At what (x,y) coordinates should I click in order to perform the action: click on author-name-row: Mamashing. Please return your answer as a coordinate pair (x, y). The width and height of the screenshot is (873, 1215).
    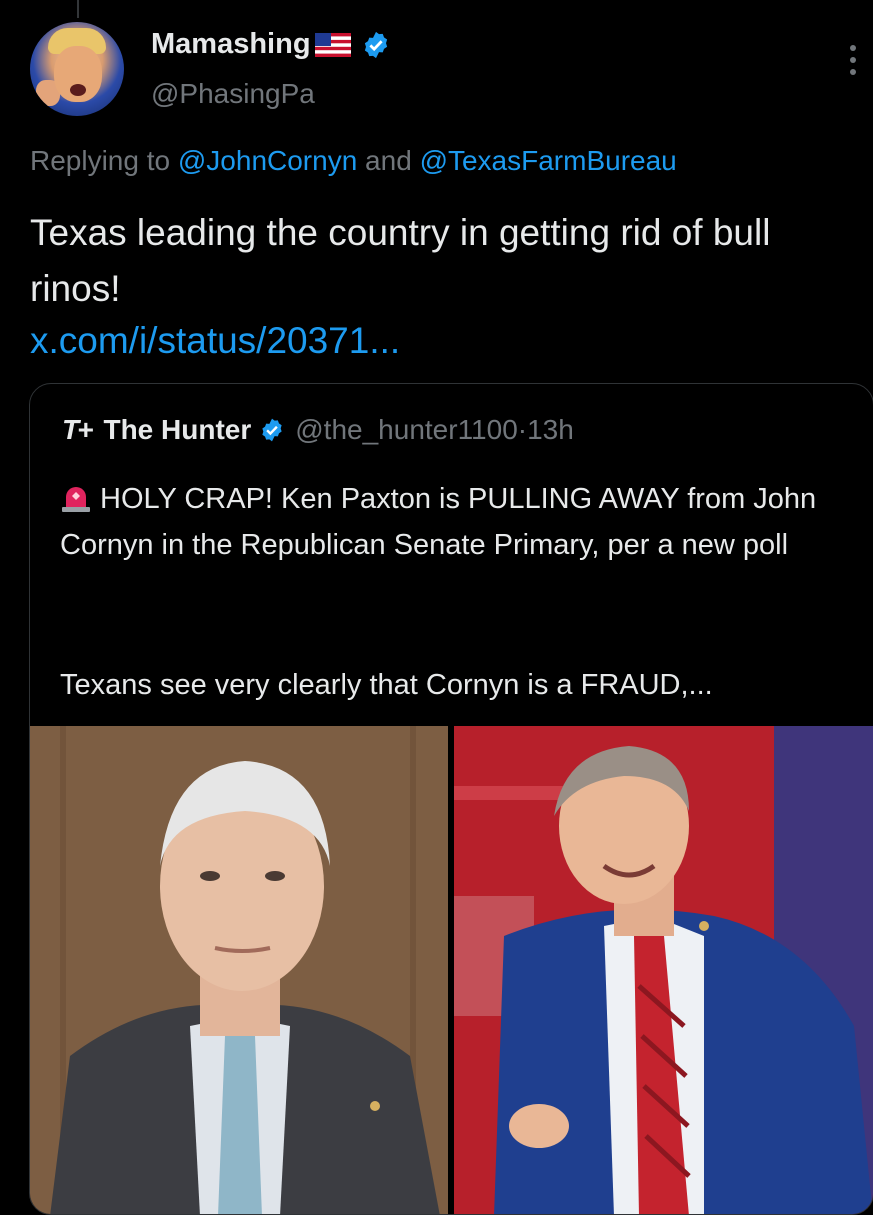
    Looking at the image, I should click on (271, 44).